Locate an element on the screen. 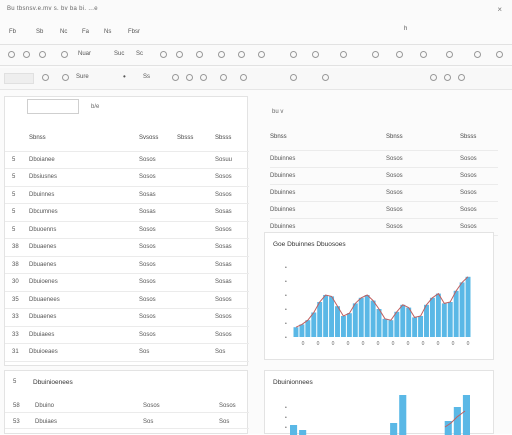  table-row: 5 Dbuoenns Sosos Sosos is located at coordinates (127, 230).